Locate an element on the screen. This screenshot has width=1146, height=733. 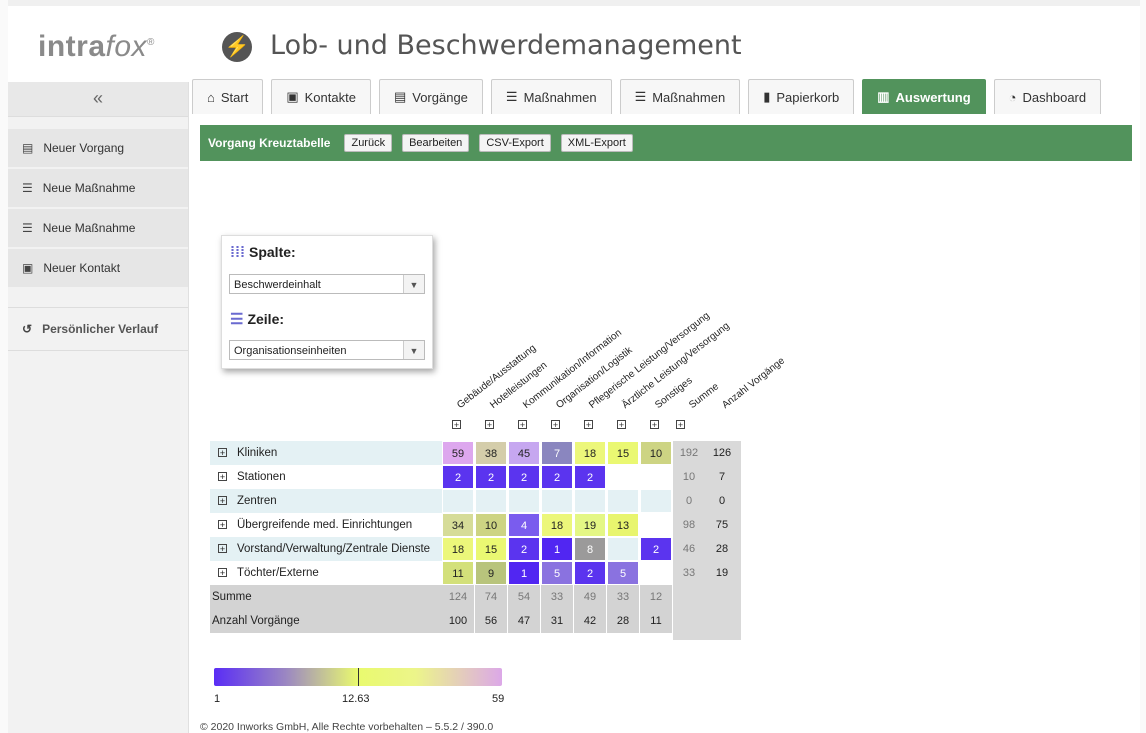
table-row-label: + Töchter/Externe is located at coordinates (326, 573).